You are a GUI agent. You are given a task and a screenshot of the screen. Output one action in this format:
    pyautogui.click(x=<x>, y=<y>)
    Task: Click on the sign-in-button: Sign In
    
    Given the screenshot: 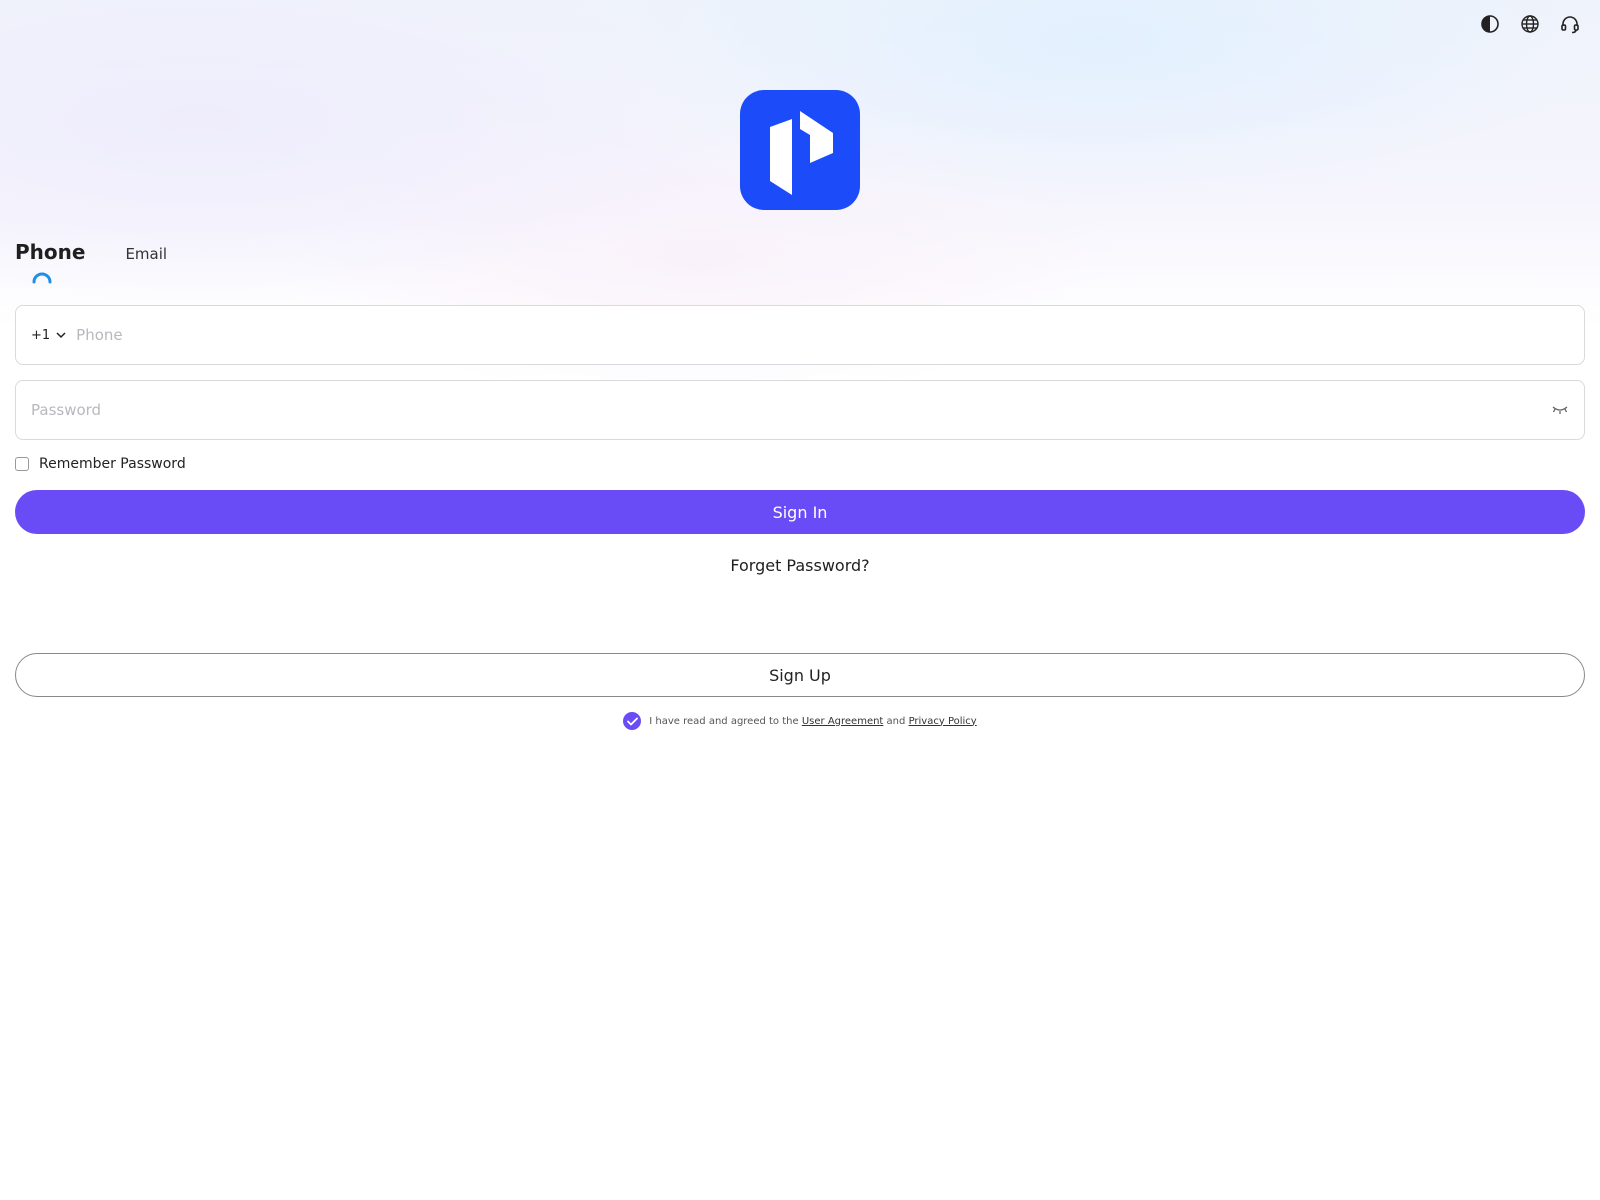 What is the action you would take?
    pyautogui.click(x=800, y=512)
    